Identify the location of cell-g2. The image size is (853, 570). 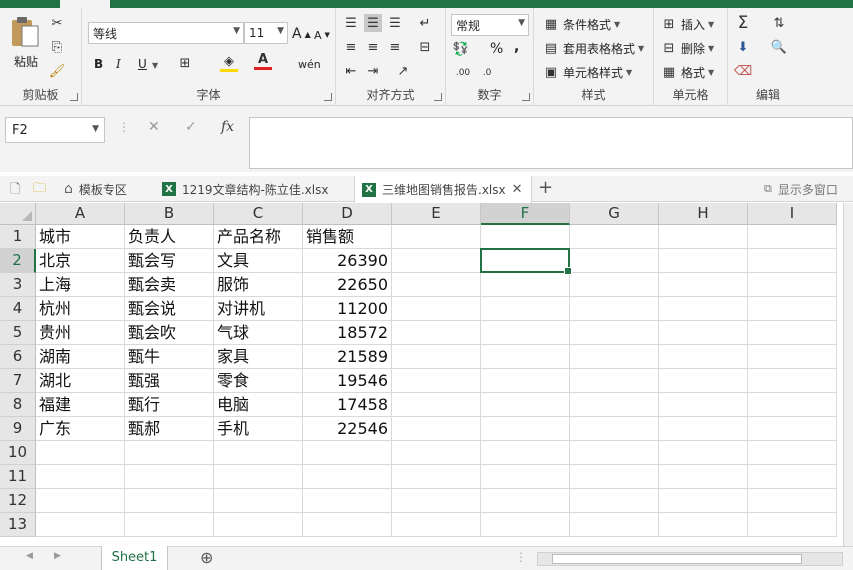
(614, 261).